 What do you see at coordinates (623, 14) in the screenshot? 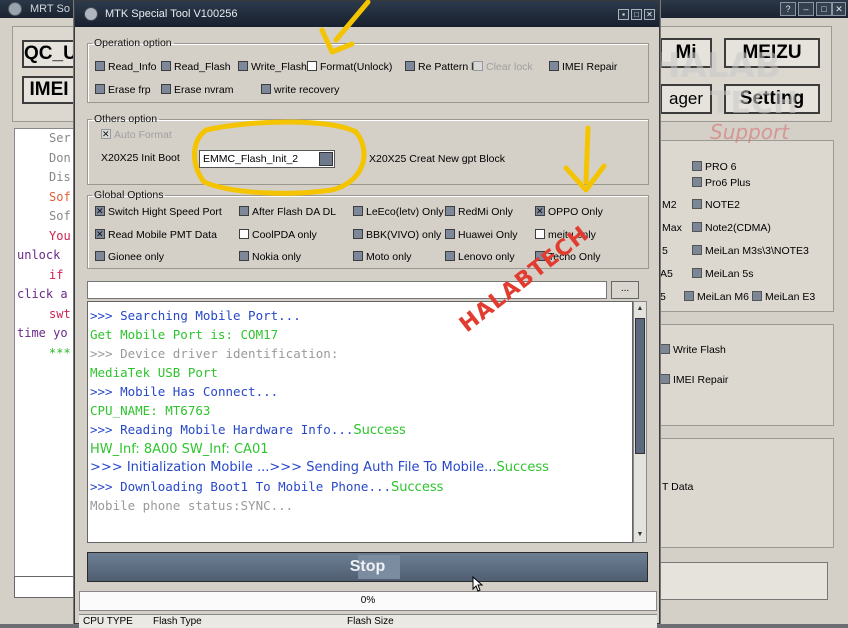
I see `minimize-button: ▪` at bounding box center [623, 14].